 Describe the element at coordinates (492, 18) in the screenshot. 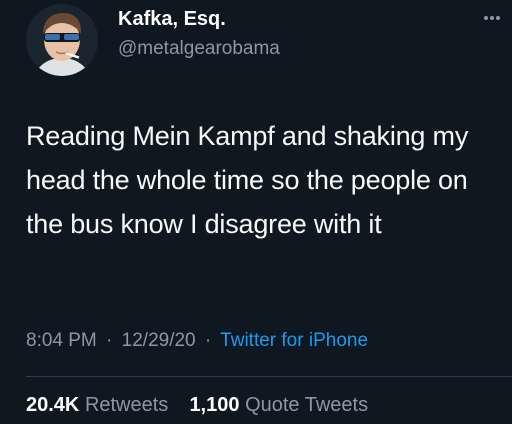

I see `more-options-icon` at that location.